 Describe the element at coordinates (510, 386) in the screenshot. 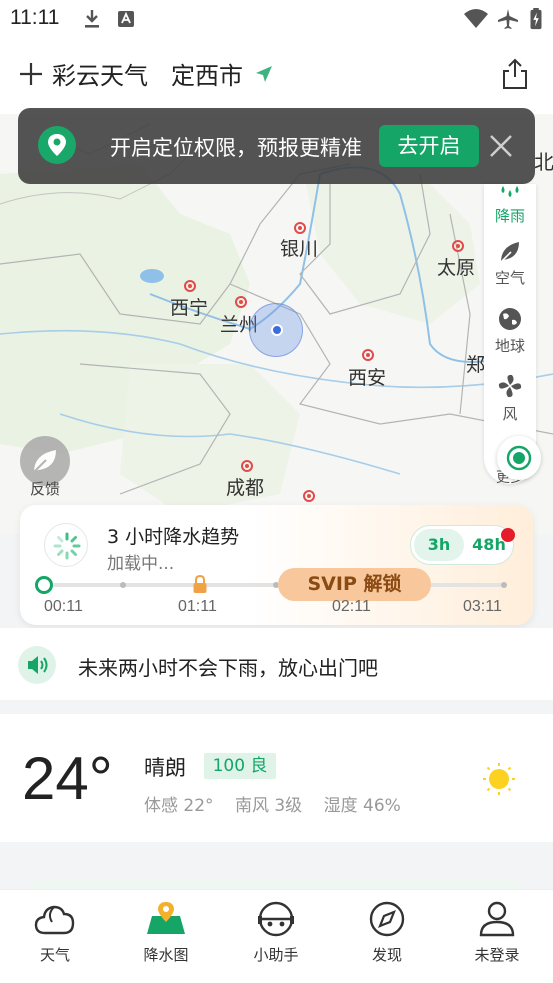

I see `fan-icon` at that location.